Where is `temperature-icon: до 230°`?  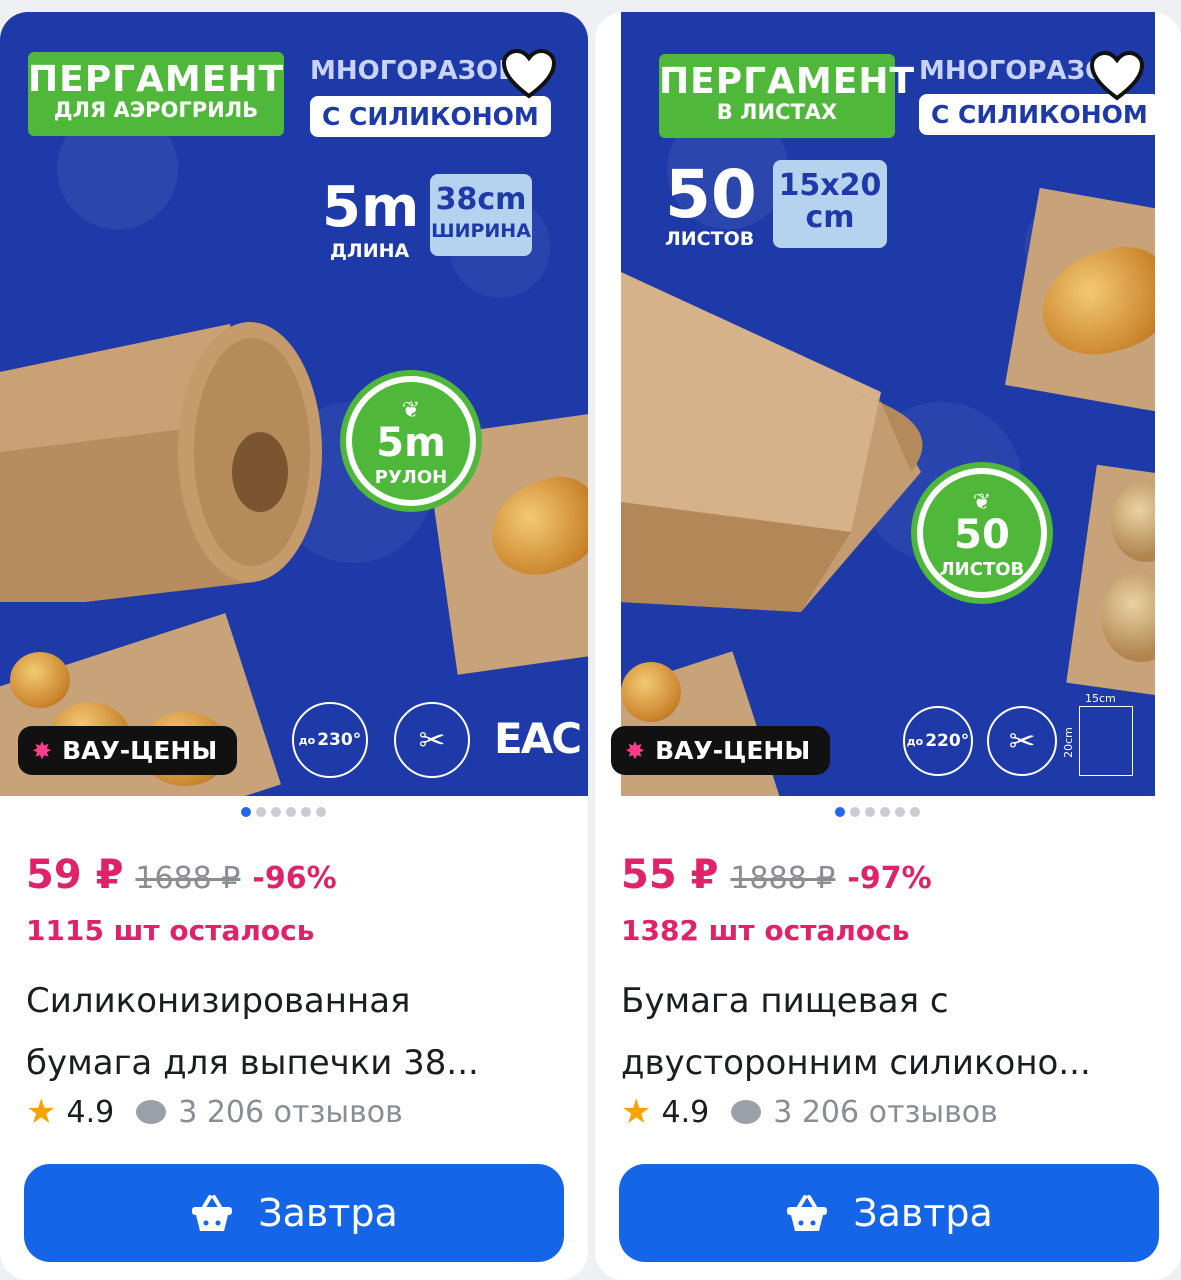
temperature-icon: до 230° is located at coordinates (330, 740).